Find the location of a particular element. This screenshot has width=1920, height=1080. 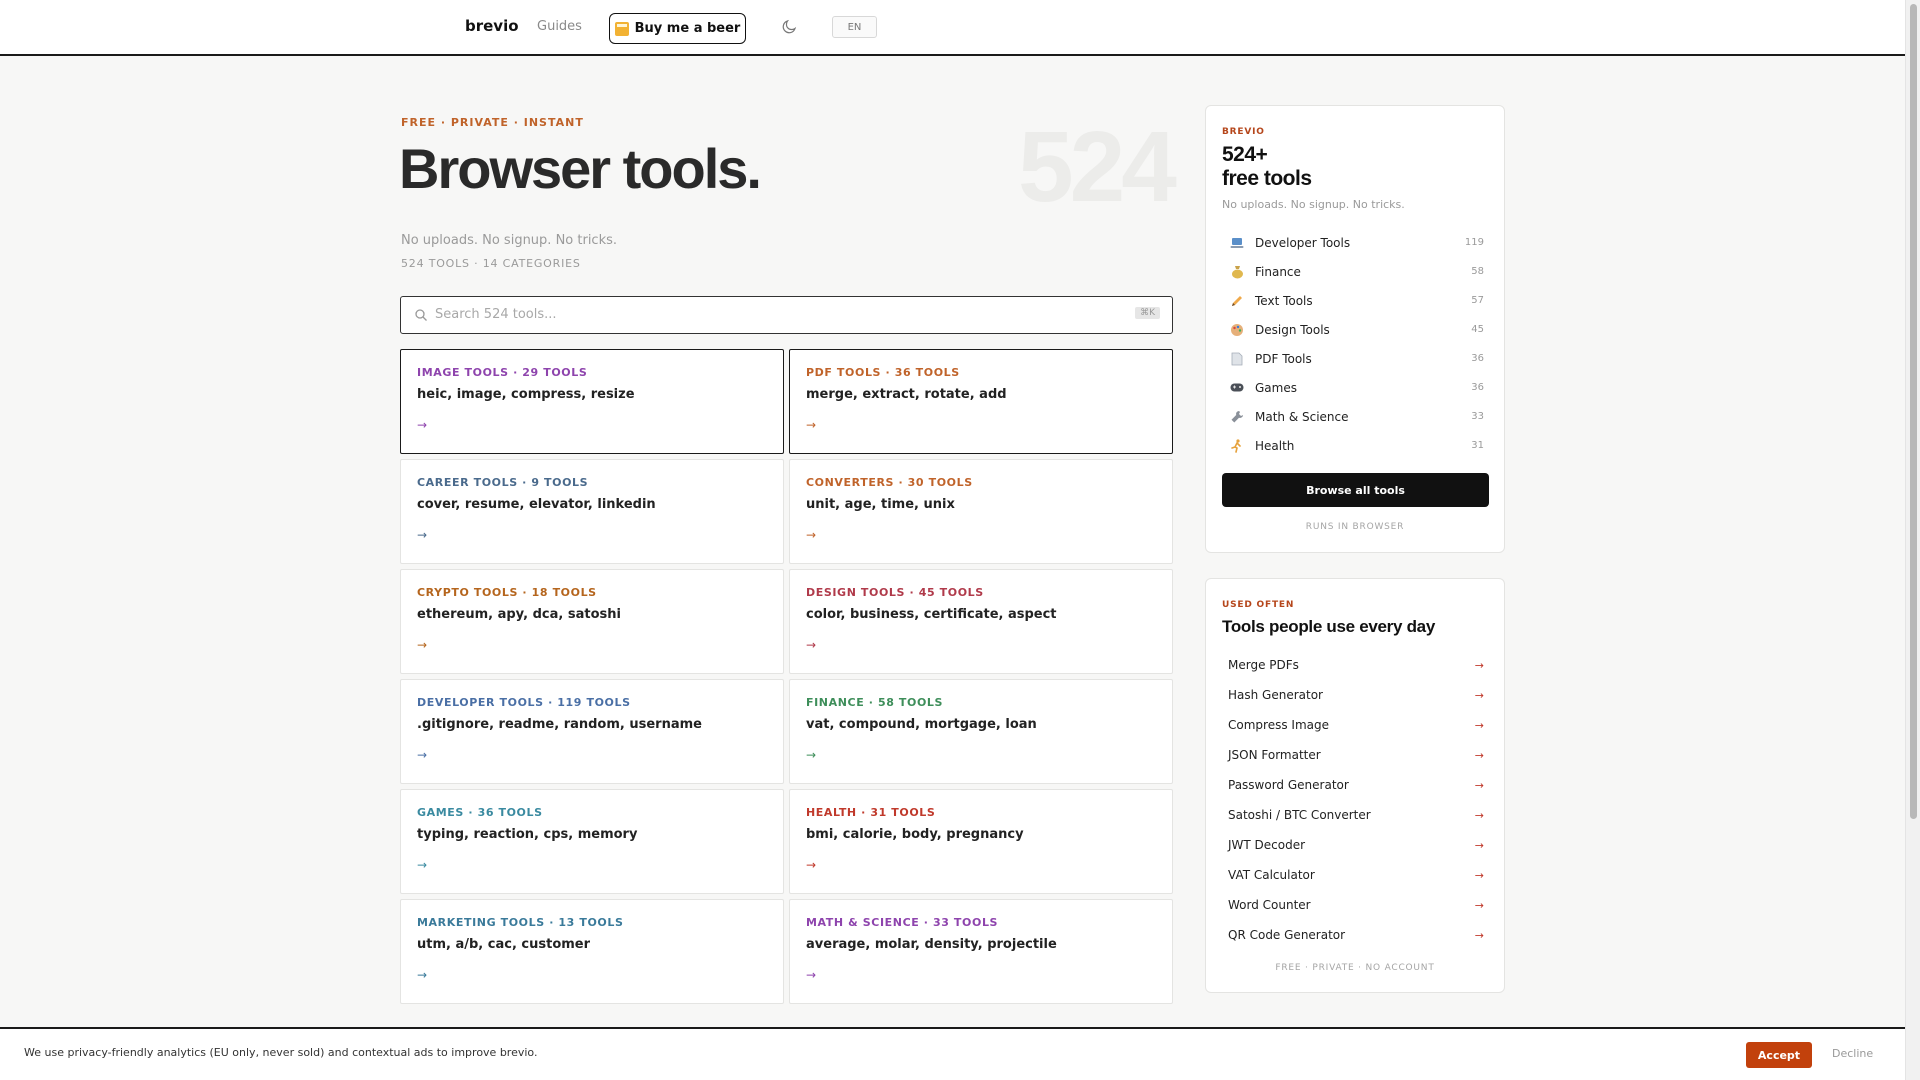

category-list-item-name: PDF Tools is located at coordinates (1283, 358).